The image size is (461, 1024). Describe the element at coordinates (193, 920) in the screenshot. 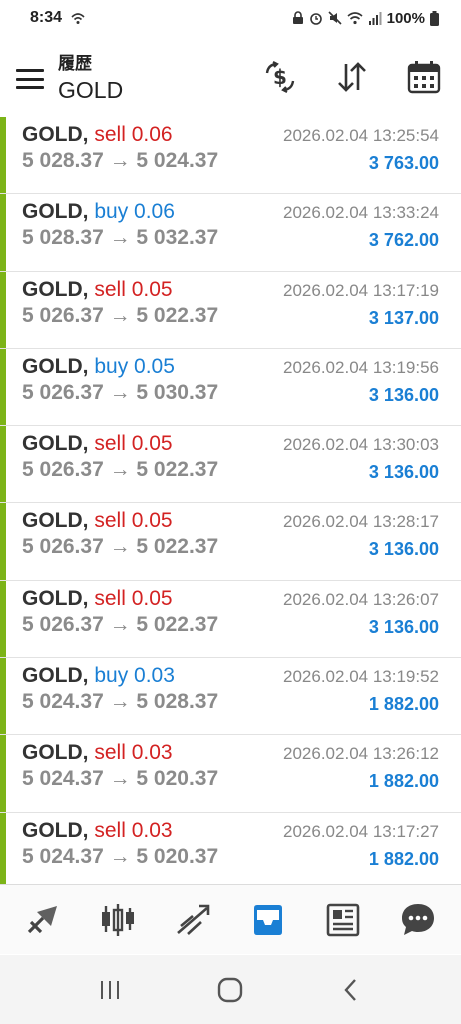

I see `trade-icon` at that location.